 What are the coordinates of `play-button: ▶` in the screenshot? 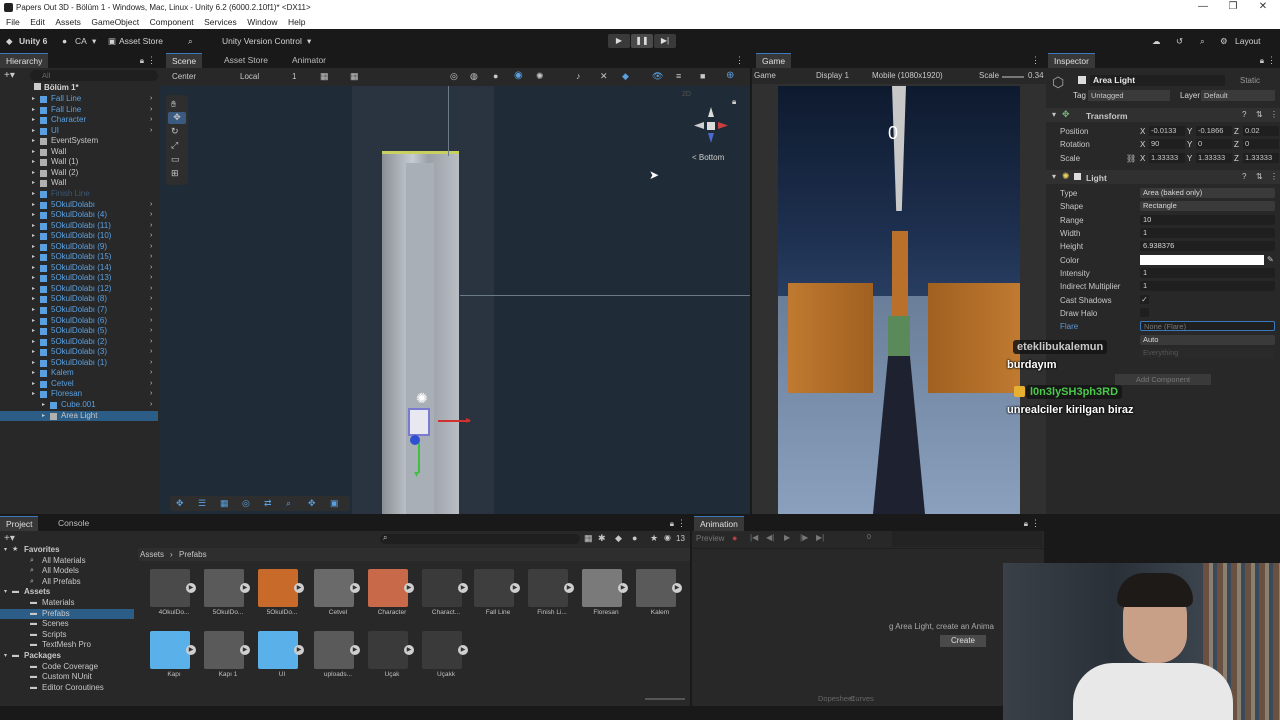 It's located at (619, 41).